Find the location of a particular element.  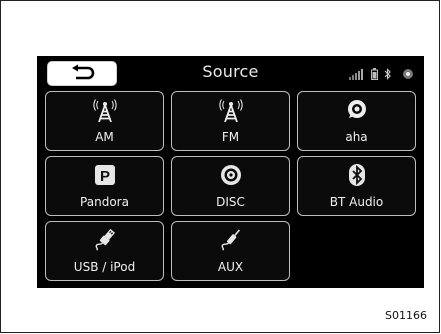

source-label: aha is located at coordinates (356, 137).